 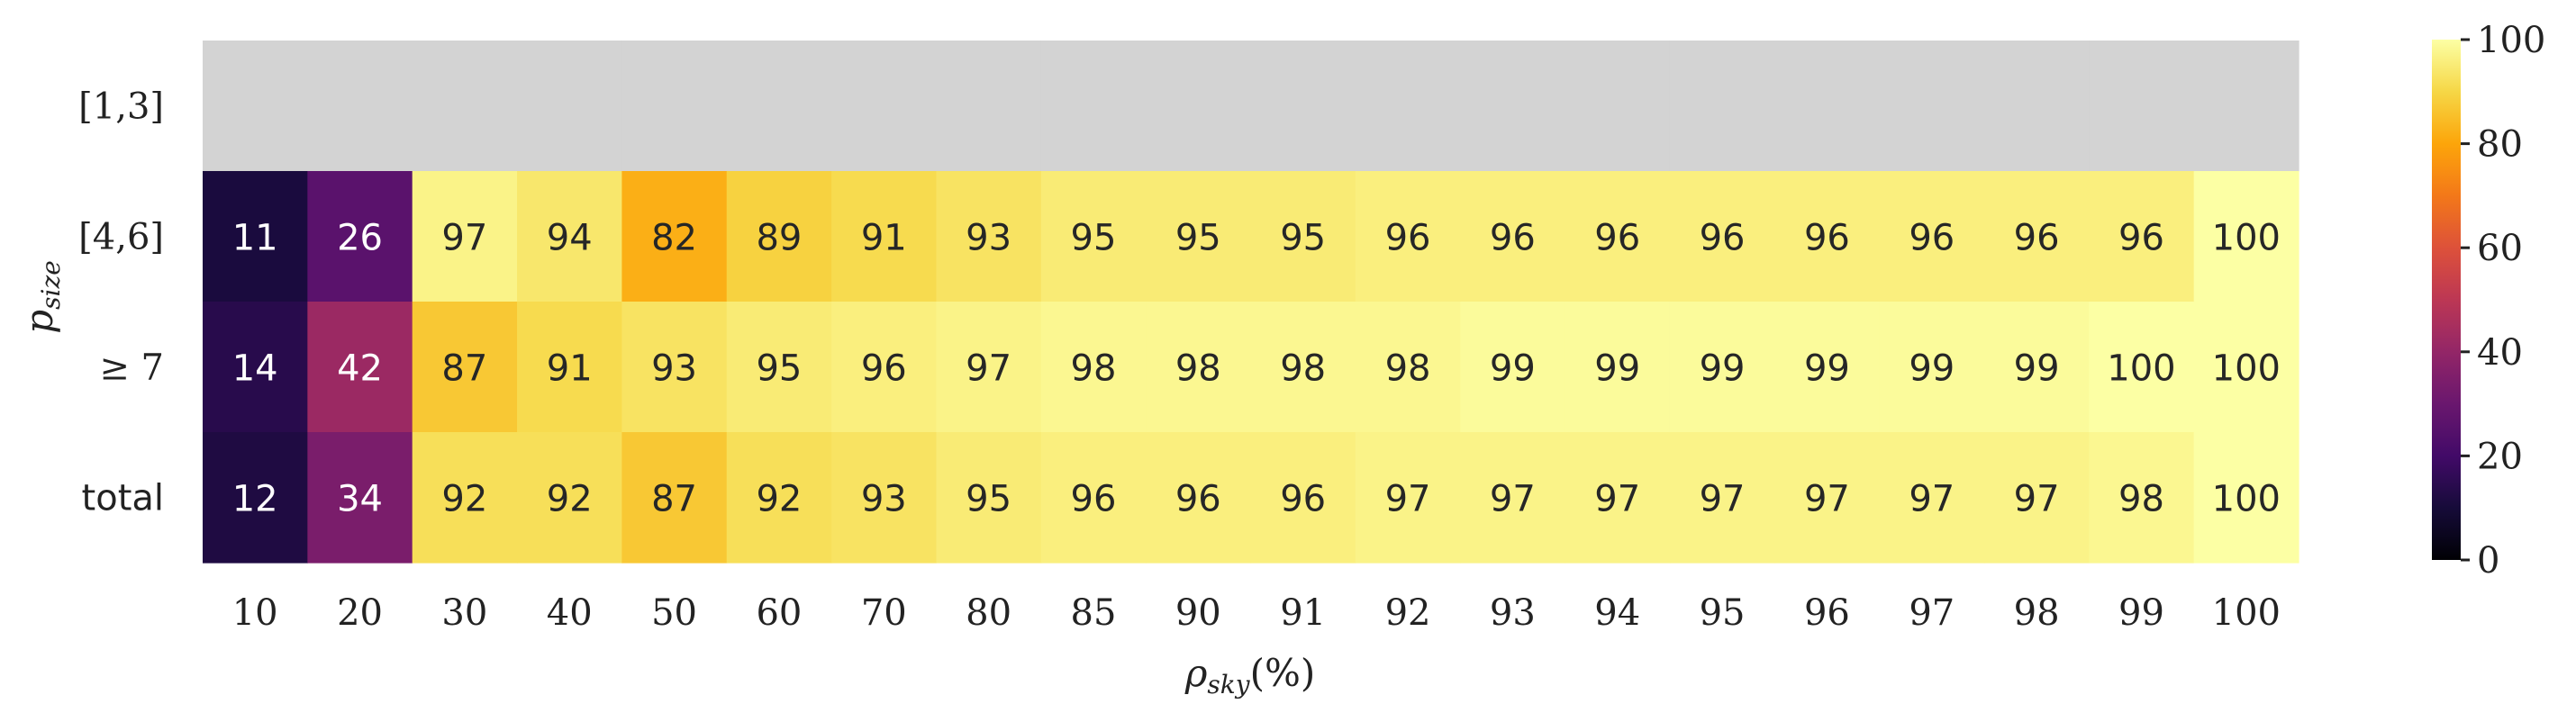 I want to click on y-tick-label: total, so click(x=123, y=498).